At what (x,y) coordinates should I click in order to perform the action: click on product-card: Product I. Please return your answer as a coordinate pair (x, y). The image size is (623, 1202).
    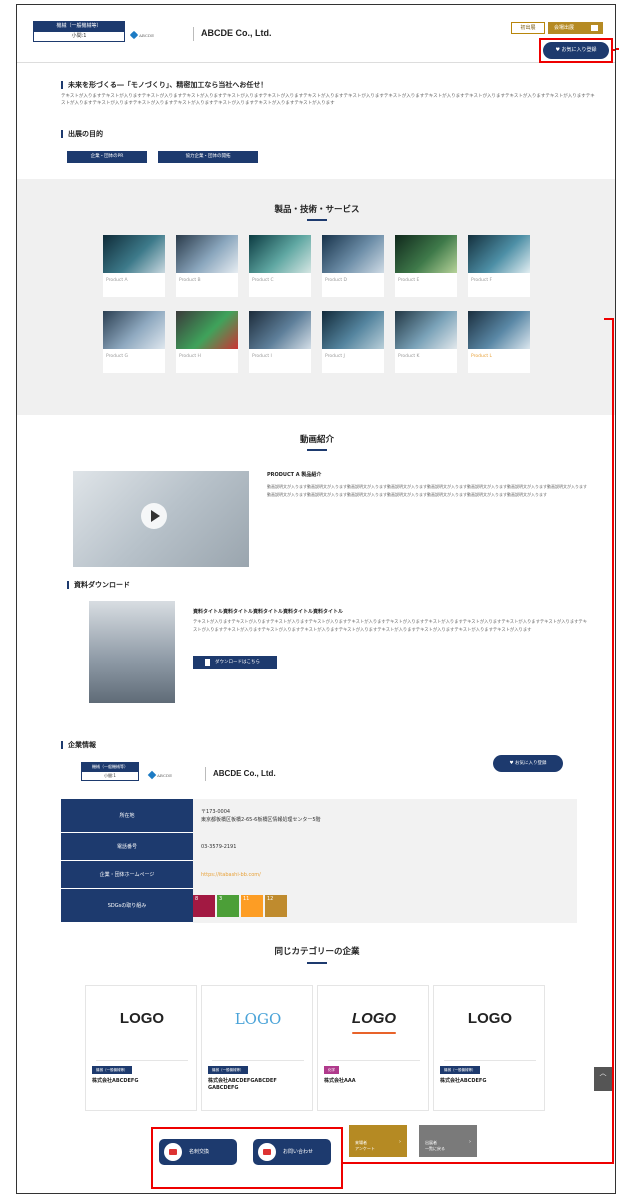
    Looking at the image, I should click on (280, 342).